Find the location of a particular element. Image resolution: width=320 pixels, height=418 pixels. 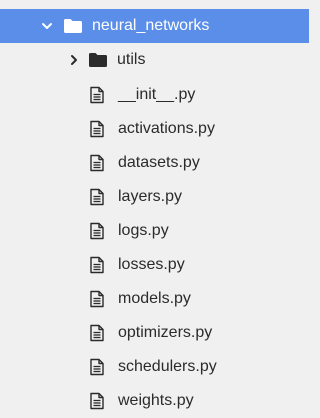

chevron-down-icon is located at coordinates (47, 26).